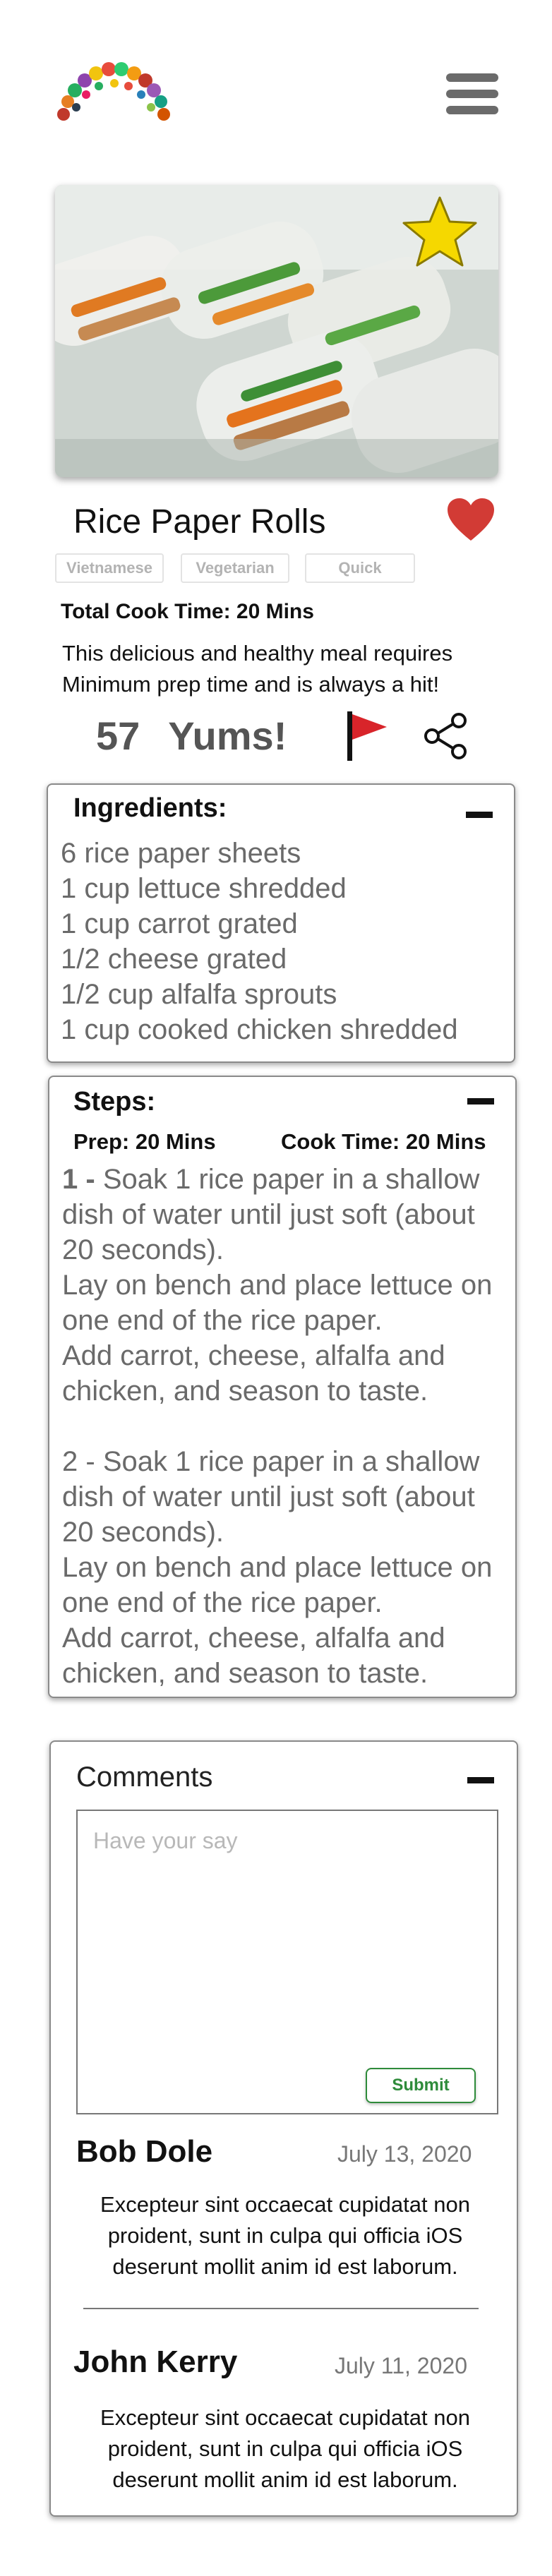 The height and width of the screenshot is (2576, 552). I want to click on tag-vietnamese: Vietnamese, so click(109, 568).